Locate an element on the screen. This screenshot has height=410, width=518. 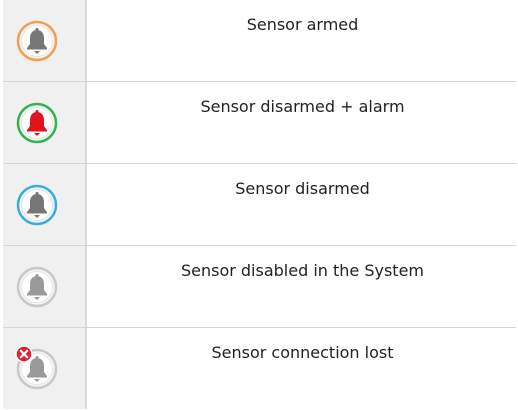
status-label: Sensor disarmed + alarm is located at coordinates (302, 106).